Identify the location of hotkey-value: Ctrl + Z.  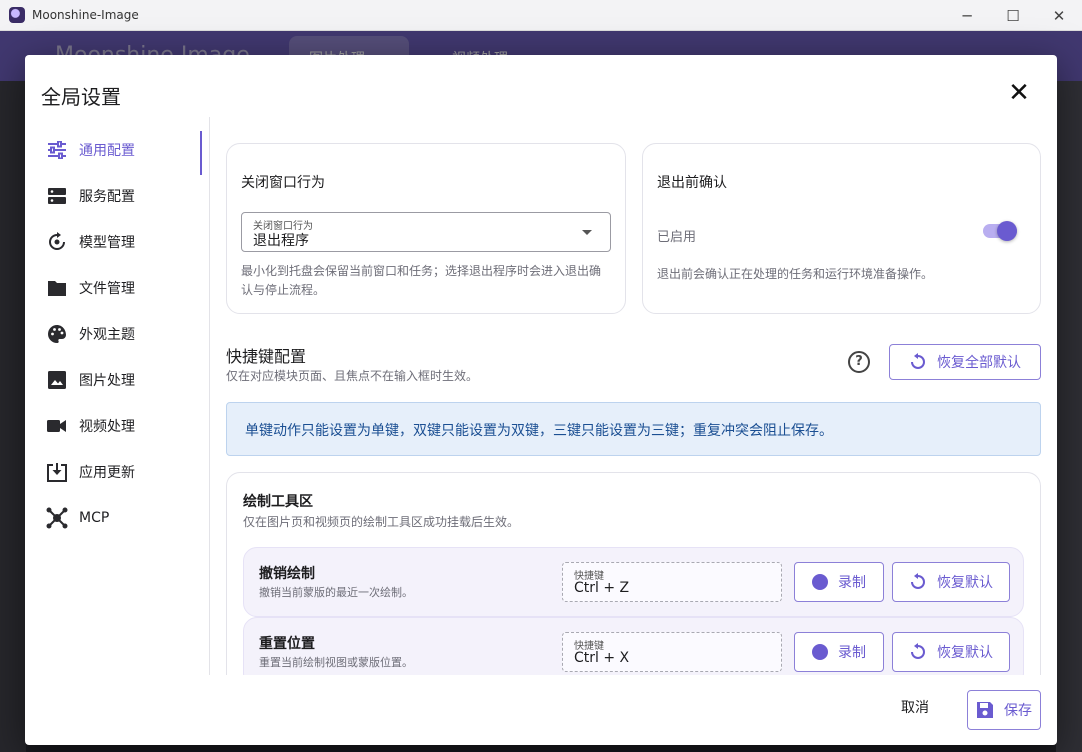
(602, 588).